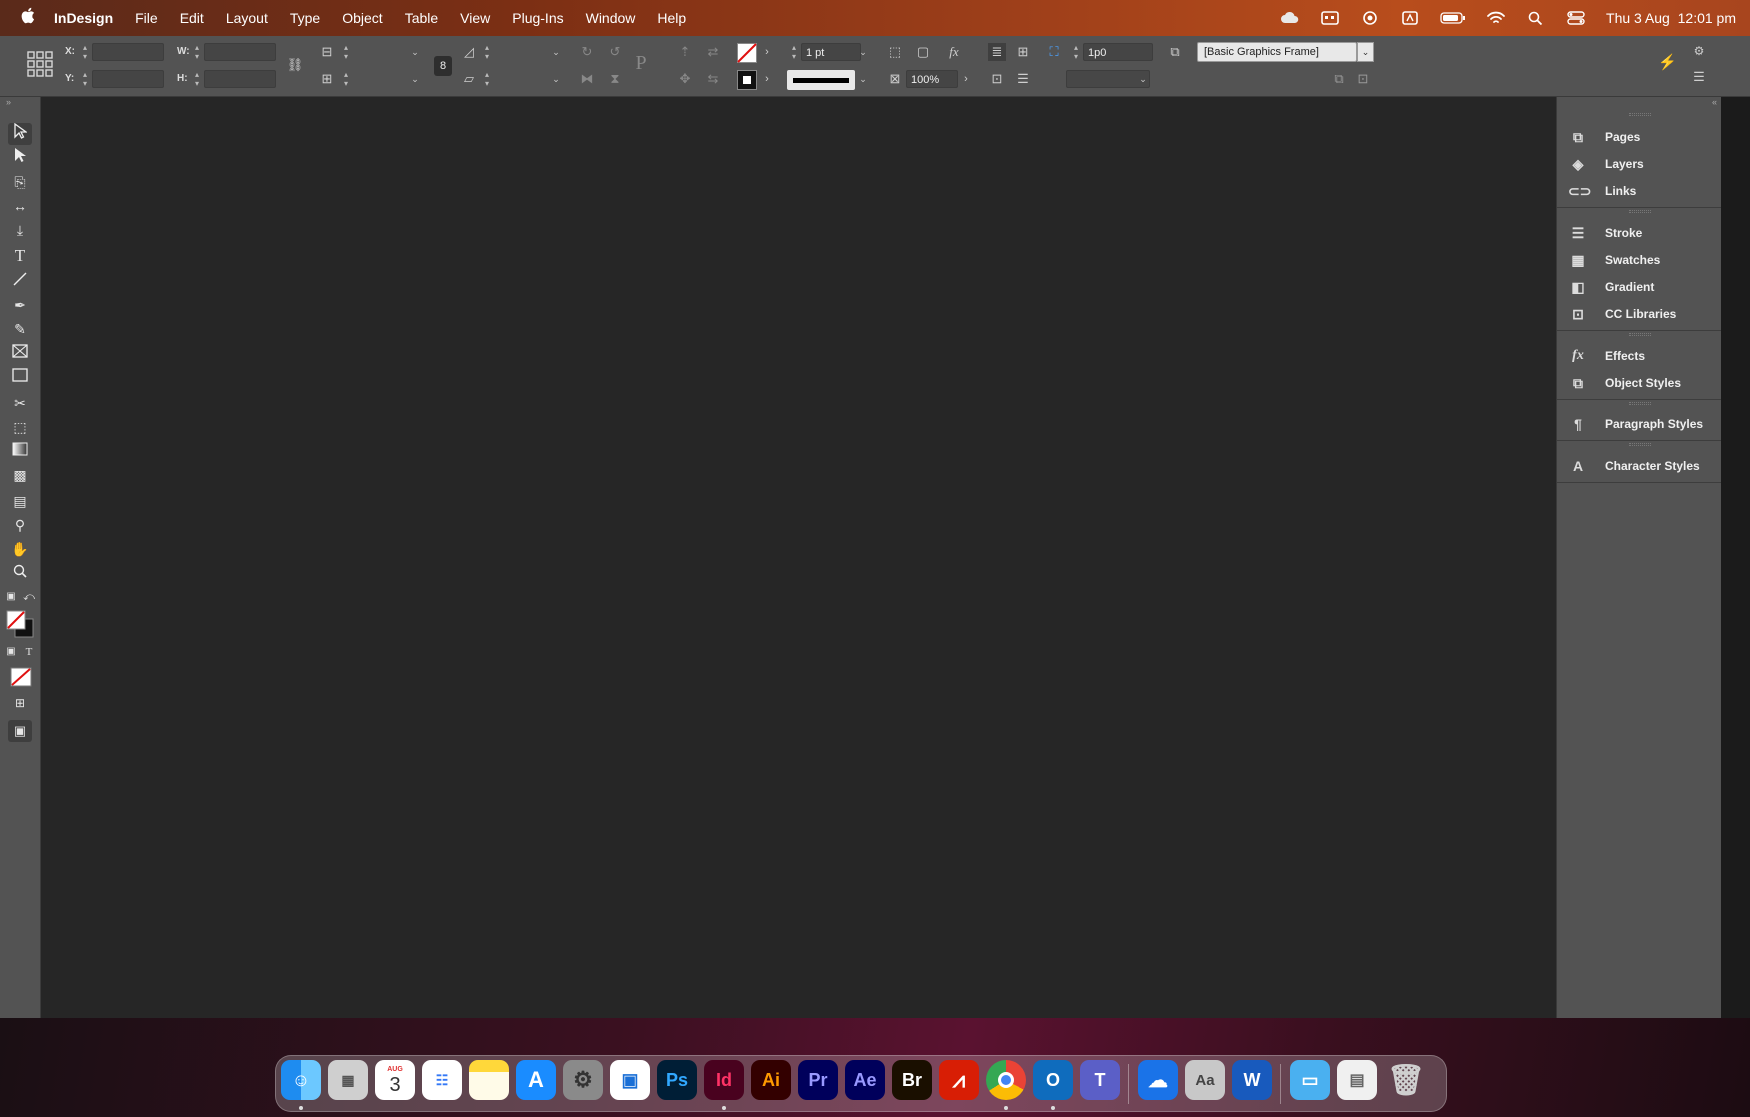  Describe the element at coordinates (1496, 18) in the screenshot. I see `wifi-icon` at that location.